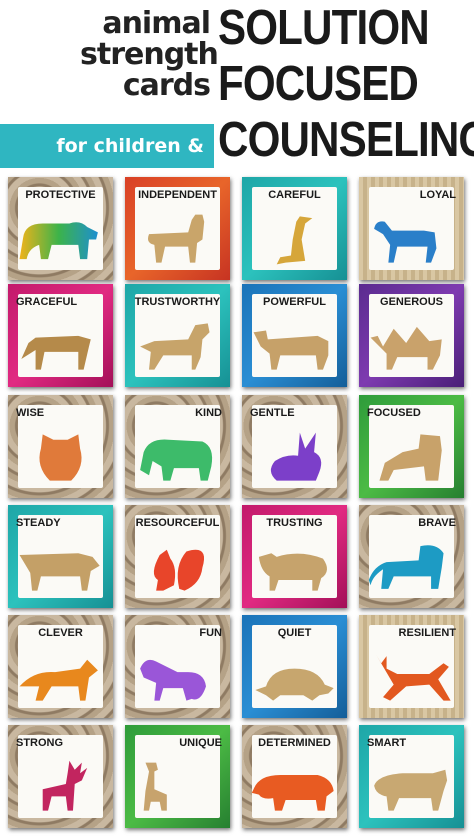  What do you see at coordinates (294, 346) in the screenshot?
I see `bull-icon` at bounding box center [294, 346].